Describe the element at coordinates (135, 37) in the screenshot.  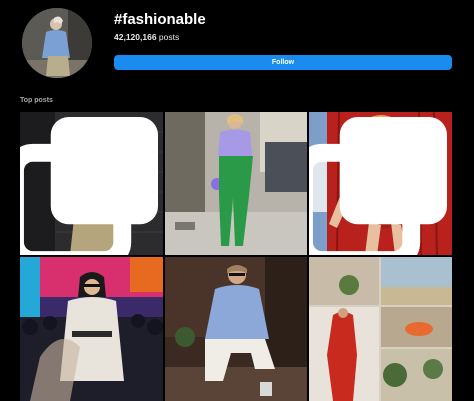
I see `post-count-number: 42,120,166` at that location.